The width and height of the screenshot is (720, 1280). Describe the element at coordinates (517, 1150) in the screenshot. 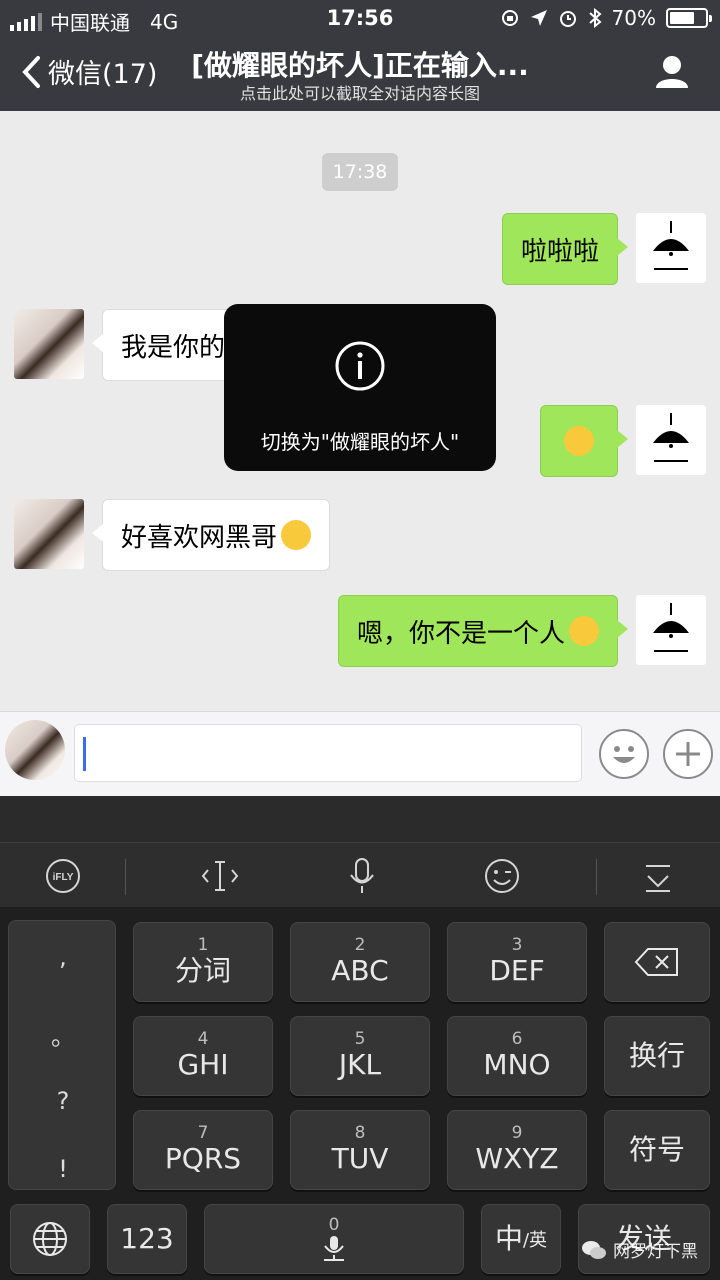

I see `key-9: 9 WXYZ` at that location.